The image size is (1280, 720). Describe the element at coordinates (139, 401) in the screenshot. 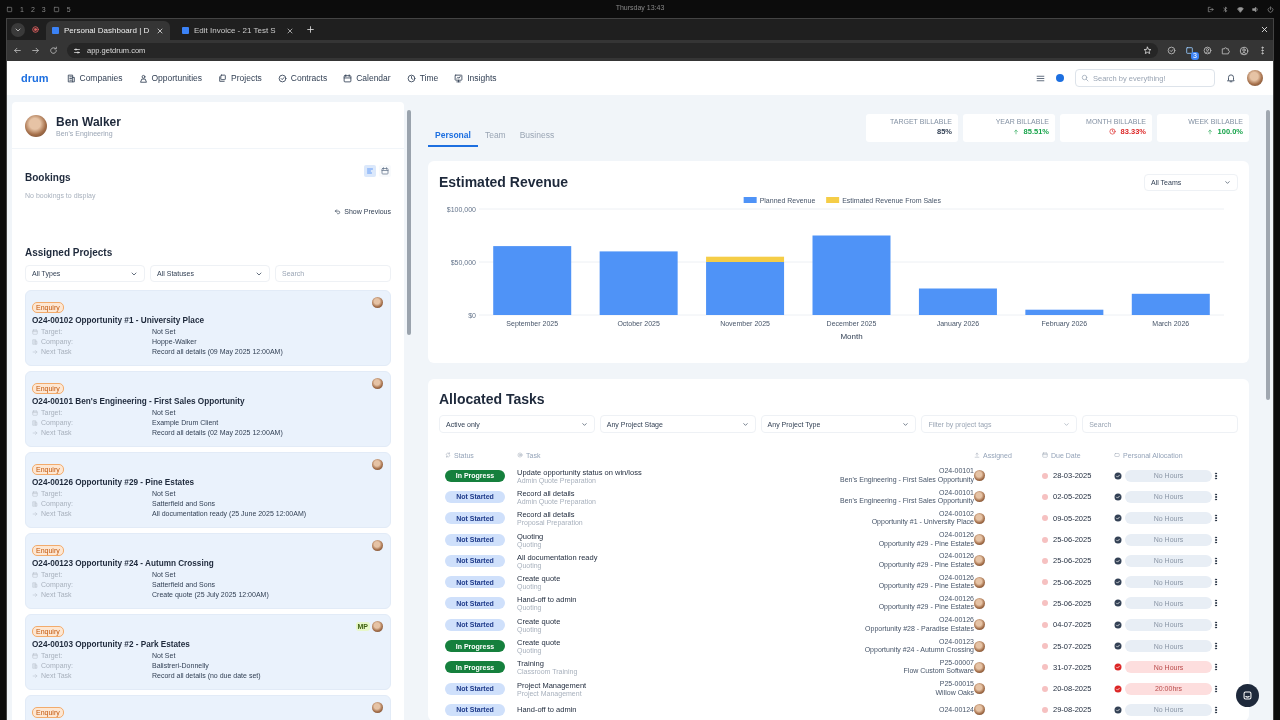

I see `project-title: O24-00101 Ben's Engineering - First Sales Opportunity` at that location.